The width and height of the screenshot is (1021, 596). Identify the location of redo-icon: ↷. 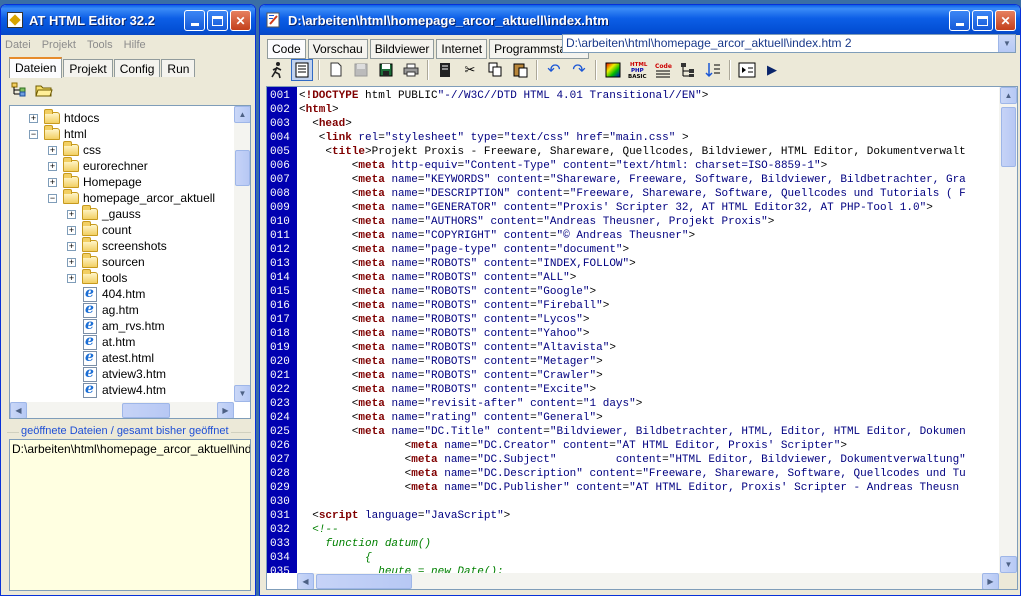
(579, 70).